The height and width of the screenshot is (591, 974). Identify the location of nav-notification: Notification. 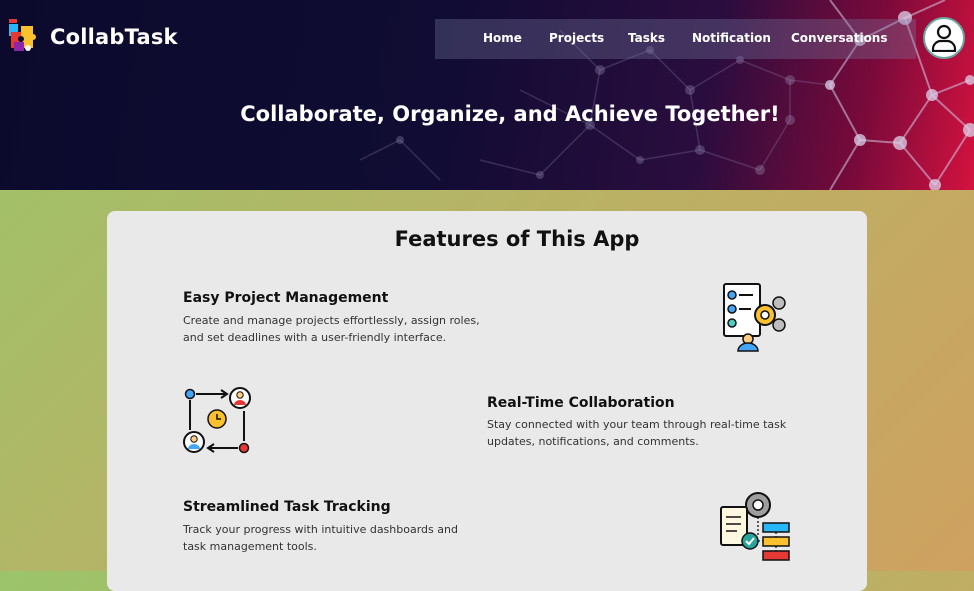
(731, 38).